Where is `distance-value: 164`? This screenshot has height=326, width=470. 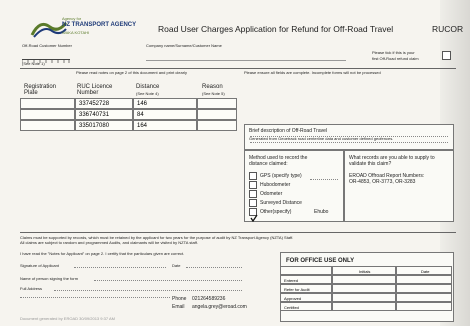
distance-value: 164 is located at coordinates (142, 126).